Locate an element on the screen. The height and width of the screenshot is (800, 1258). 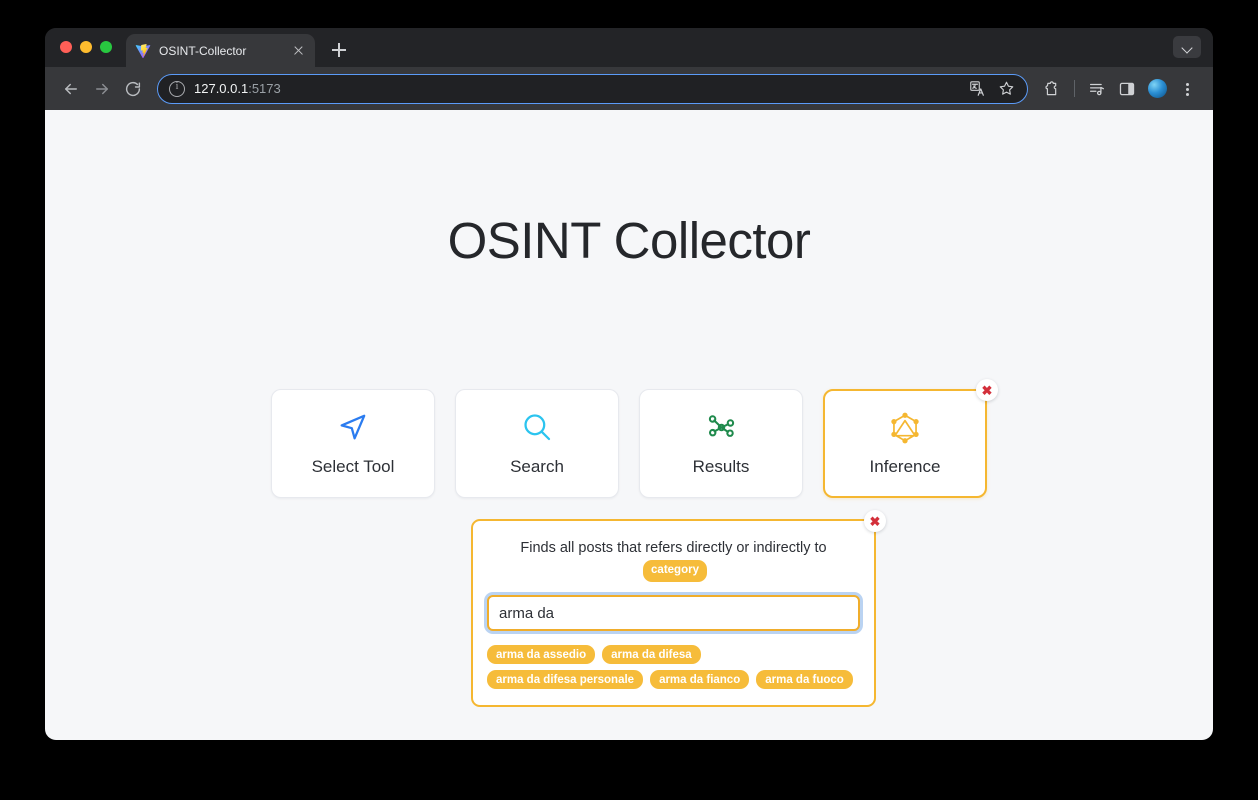
url-port: :5173 is located at coordinates (264, 88).